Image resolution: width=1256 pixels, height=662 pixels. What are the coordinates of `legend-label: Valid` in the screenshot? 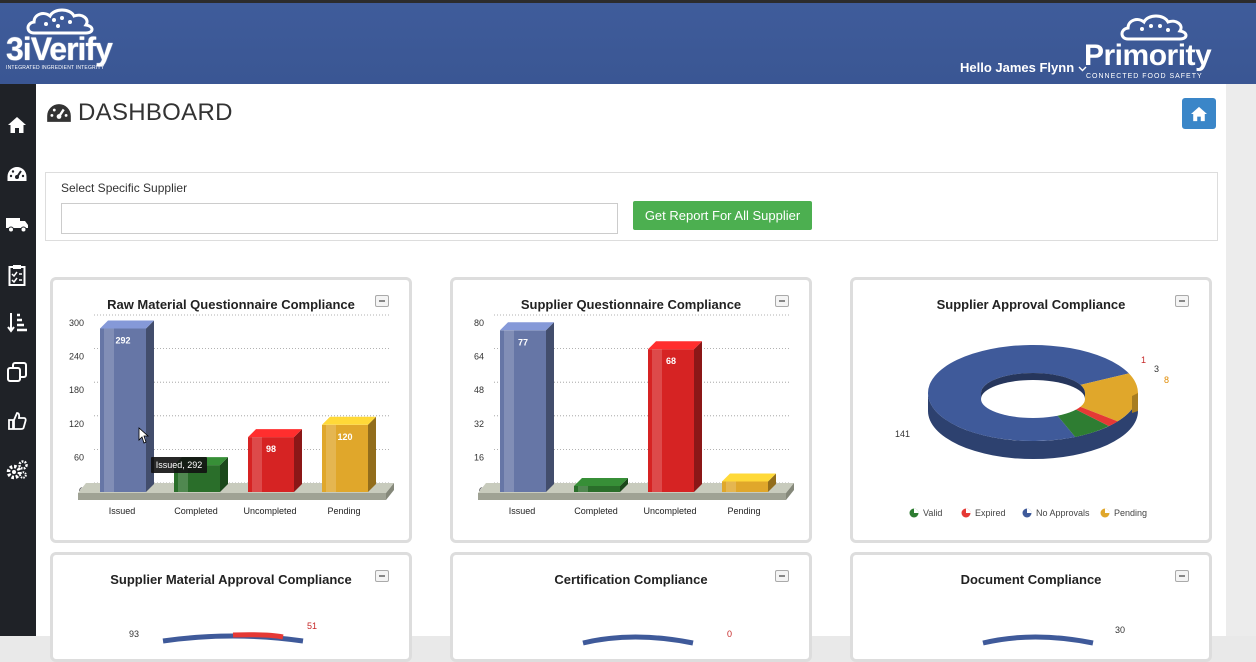 It's located at (932, 513).